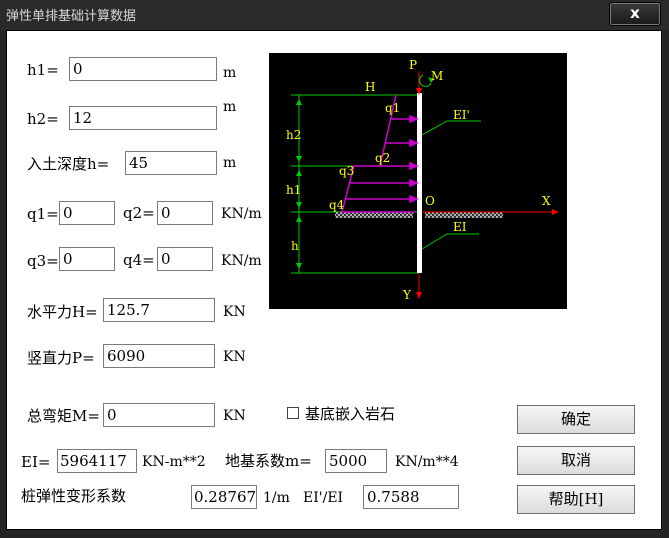 The image size is (669, 538). I want to click on q2-input: 0, so click(185, 213).